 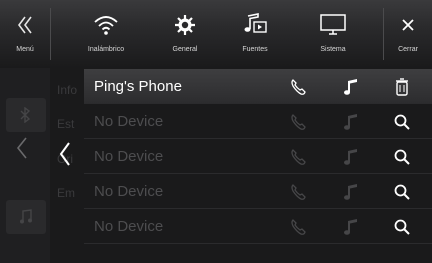 What do you see at coordinates (255, 49) in the screenshot?
I see `sources-label: Fuentes` at bounding box center [255, 49].